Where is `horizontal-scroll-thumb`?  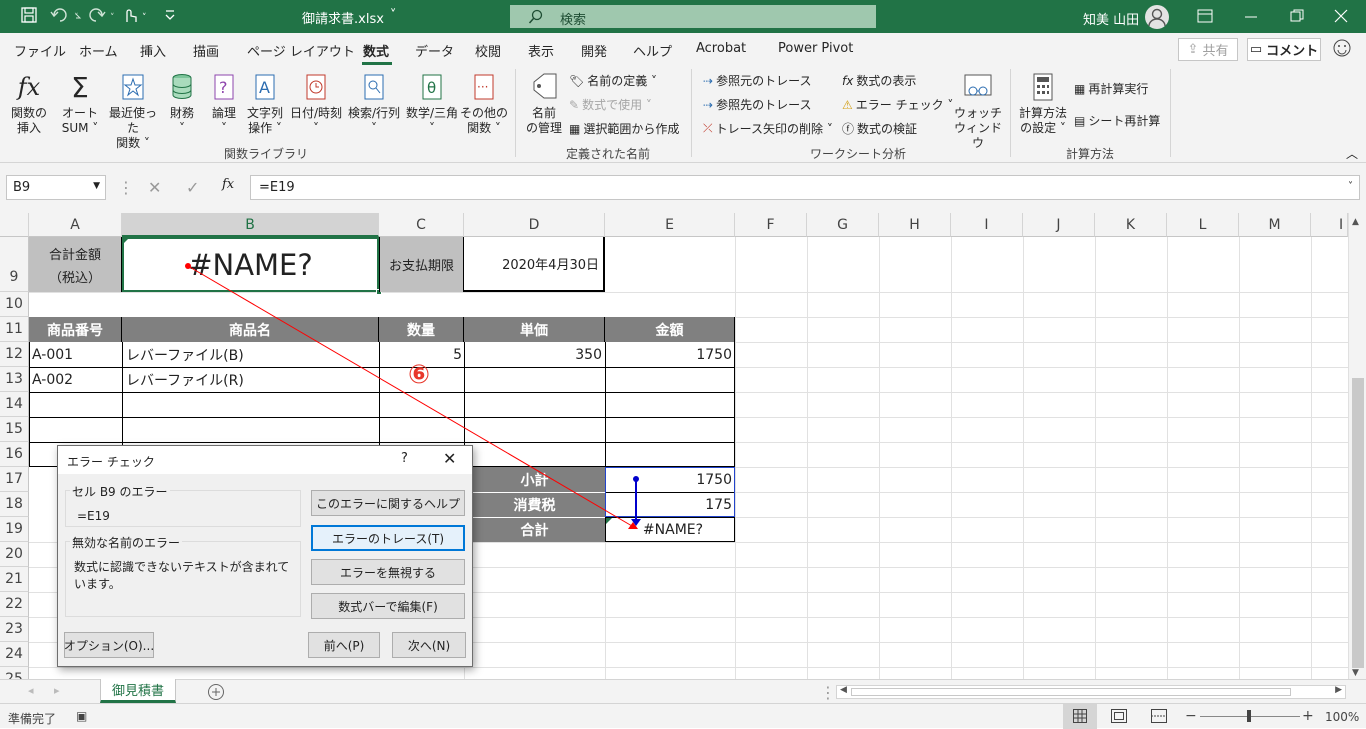 horizontal-scroll-thumb is located at coordinates (1071, 692).